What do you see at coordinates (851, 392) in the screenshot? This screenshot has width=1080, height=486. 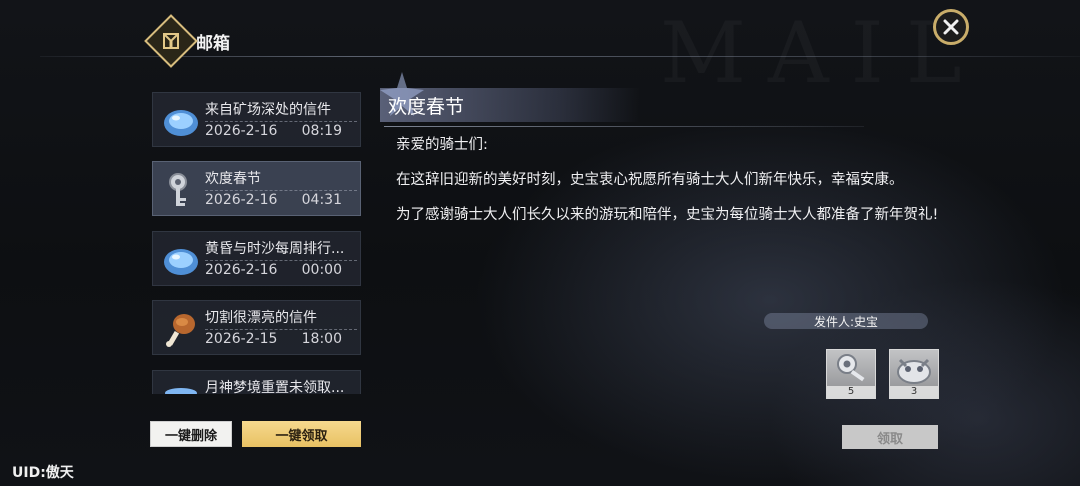 I see `reward-count: 5` at bounding box center [851, 392].